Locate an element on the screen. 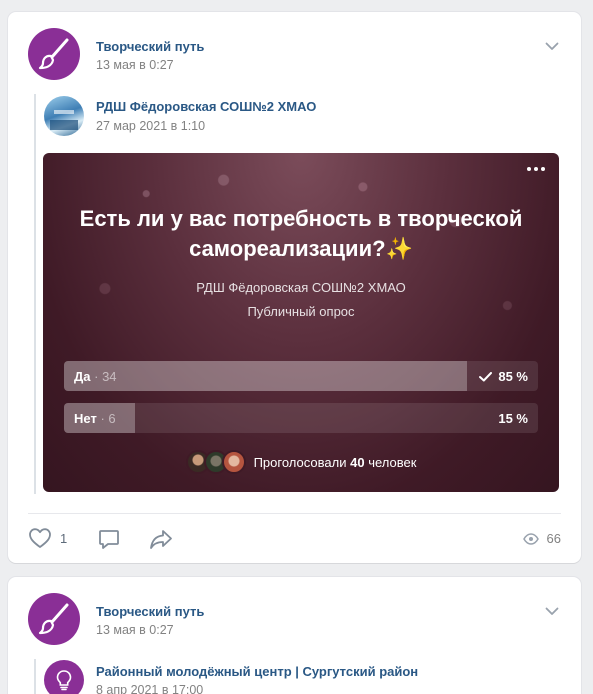  poll-option-percent: 15 % is located at coordinates (513, 418).